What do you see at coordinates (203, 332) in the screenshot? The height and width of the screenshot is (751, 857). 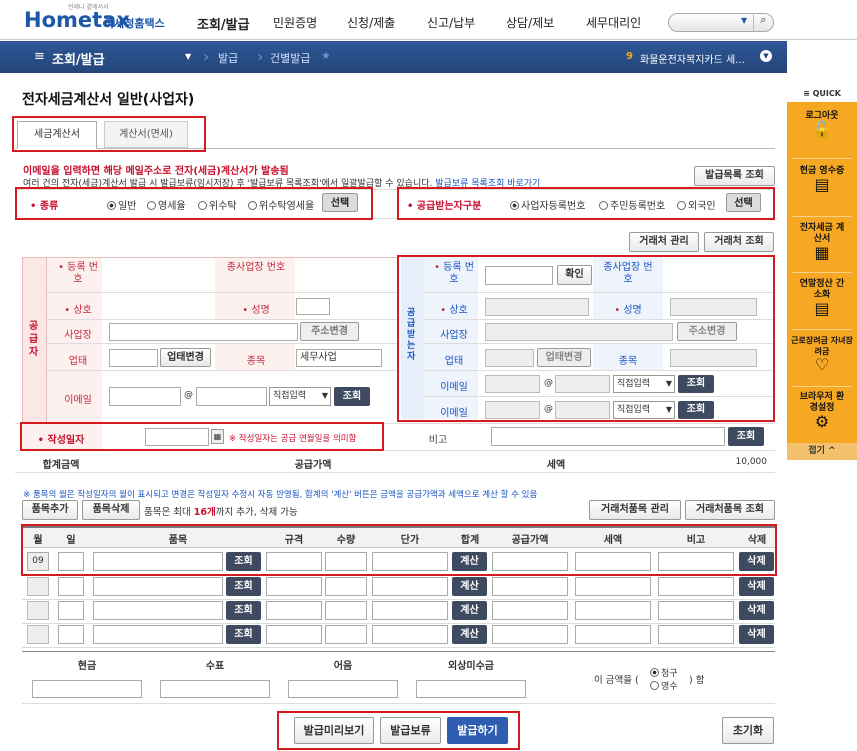 I see `supplier-addr-input` at bounding box center [203, 332].